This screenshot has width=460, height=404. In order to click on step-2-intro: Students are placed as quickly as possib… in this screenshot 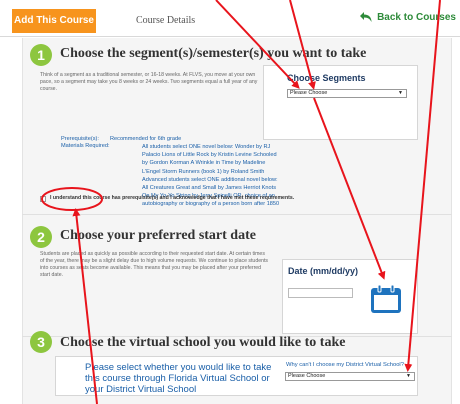, I will do `click(154, 264)`.